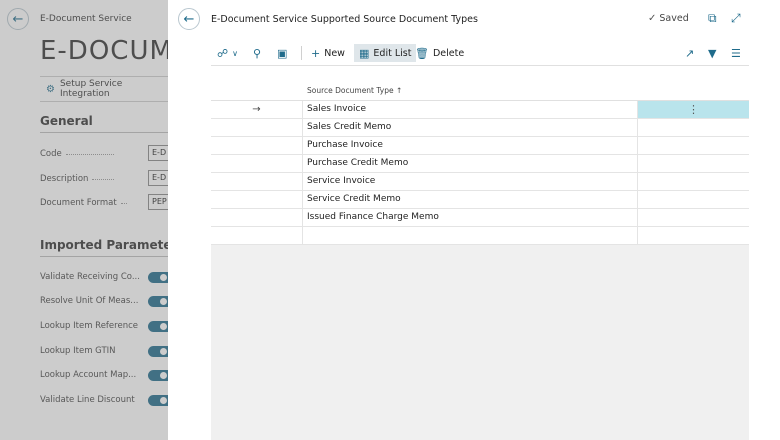  Describe the element at coordinates (422, 53) in the screenshot. I see `trash-icon: 🗑` at that location.